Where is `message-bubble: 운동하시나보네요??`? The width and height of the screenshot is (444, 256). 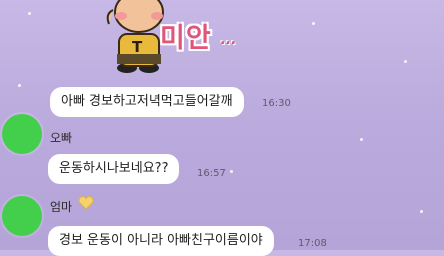 message-bubble: 운동하시나보네요?? is located at coordinates (114, 169).